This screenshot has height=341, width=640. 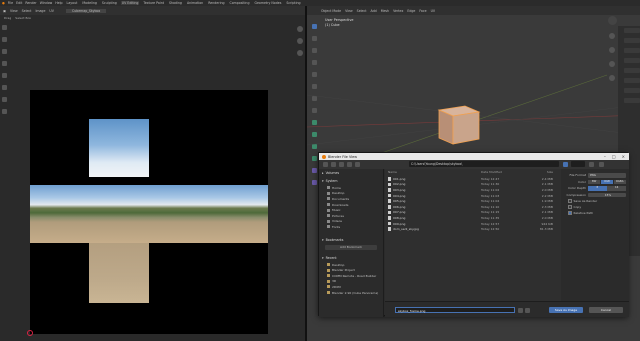 What do you see at coordinates (606, 310) in the screenshot?
I see `cancel-button: Cancel` at bounding box center [606, 310].